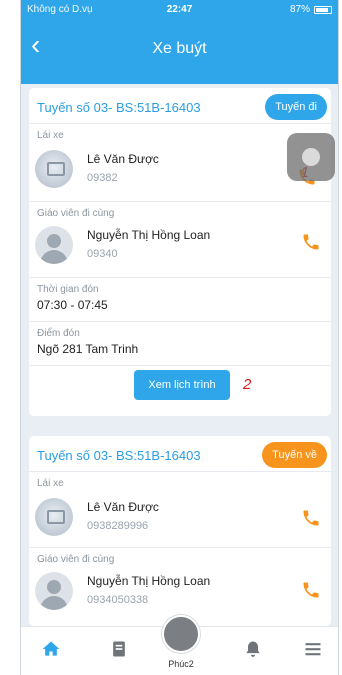 The image size is (342, 675). I want to click on book-icon, so click(119, 649).